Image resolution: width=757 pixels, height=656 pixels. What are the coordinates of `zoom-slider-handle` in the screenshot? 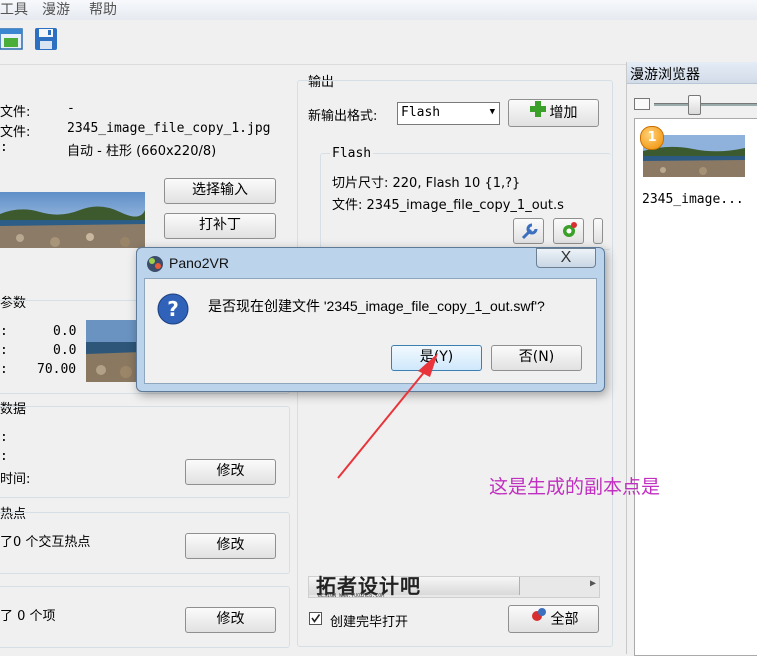 It's located at (694, 105).